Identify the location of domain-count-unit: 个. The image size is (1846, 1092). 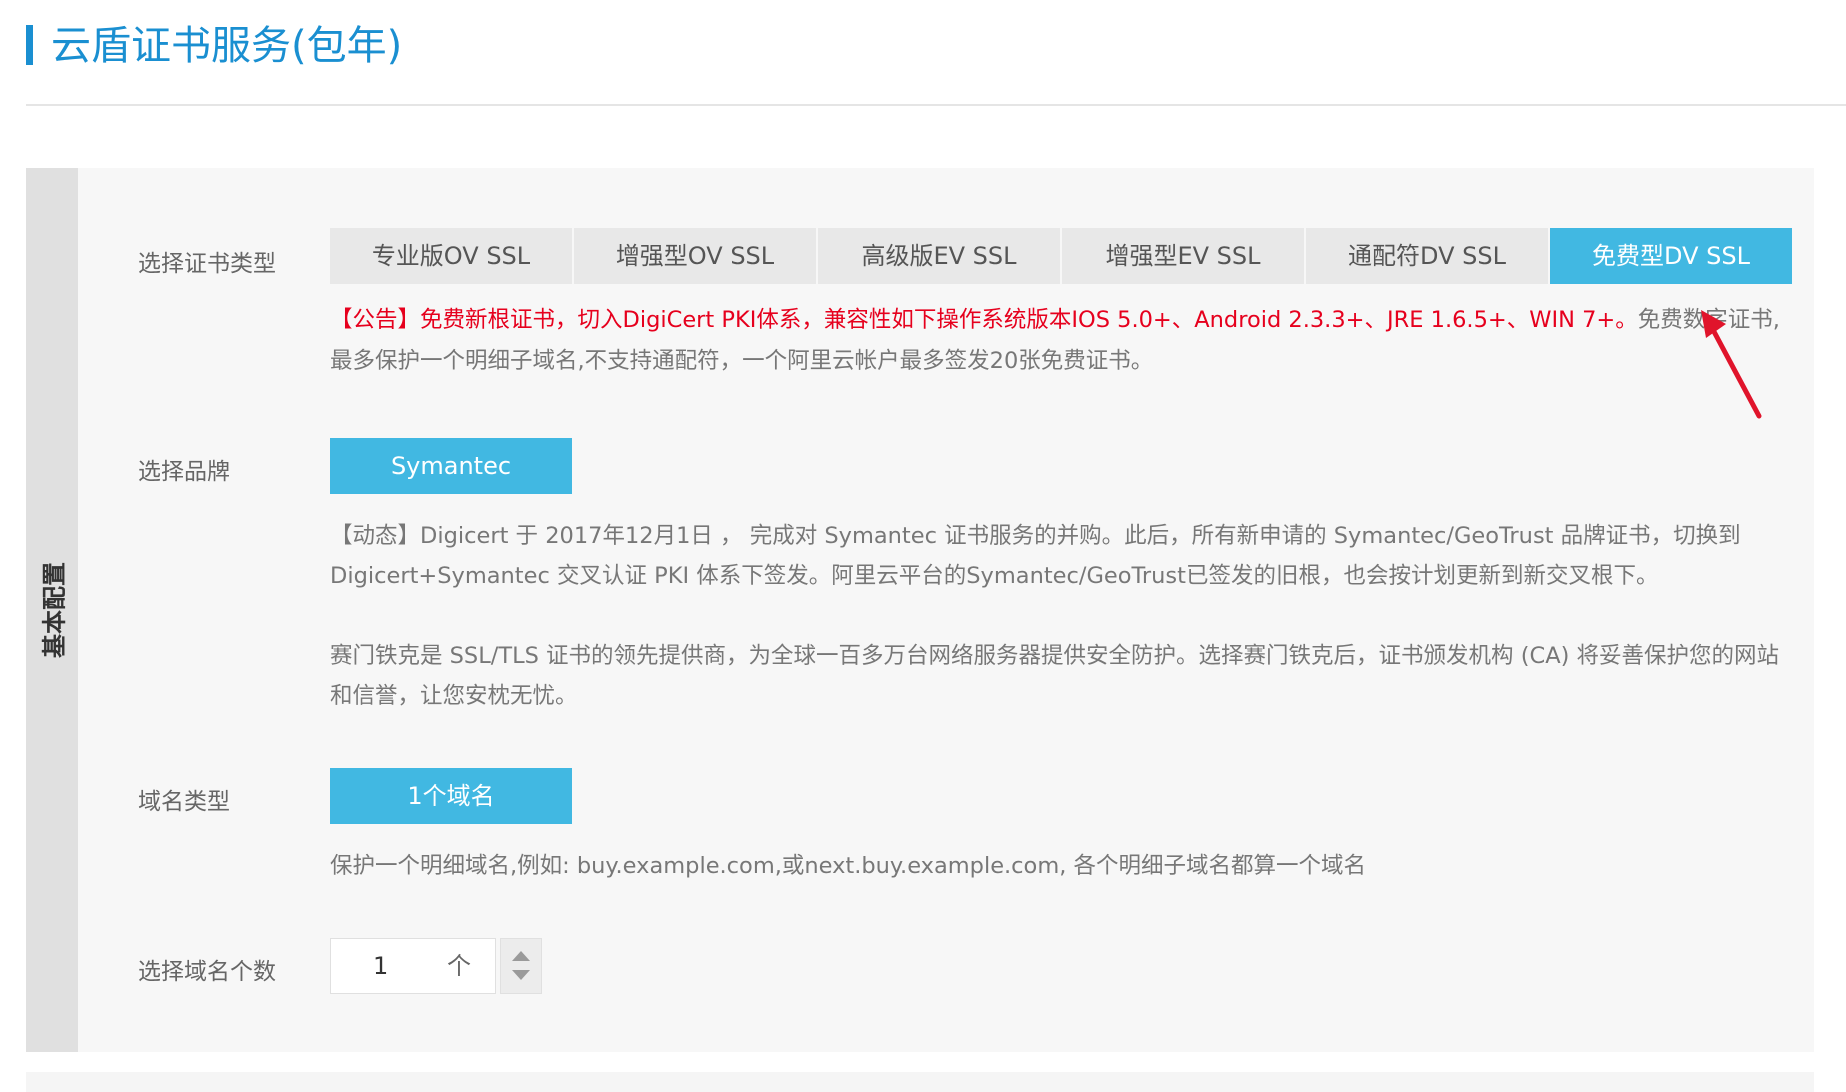
(459, 966).